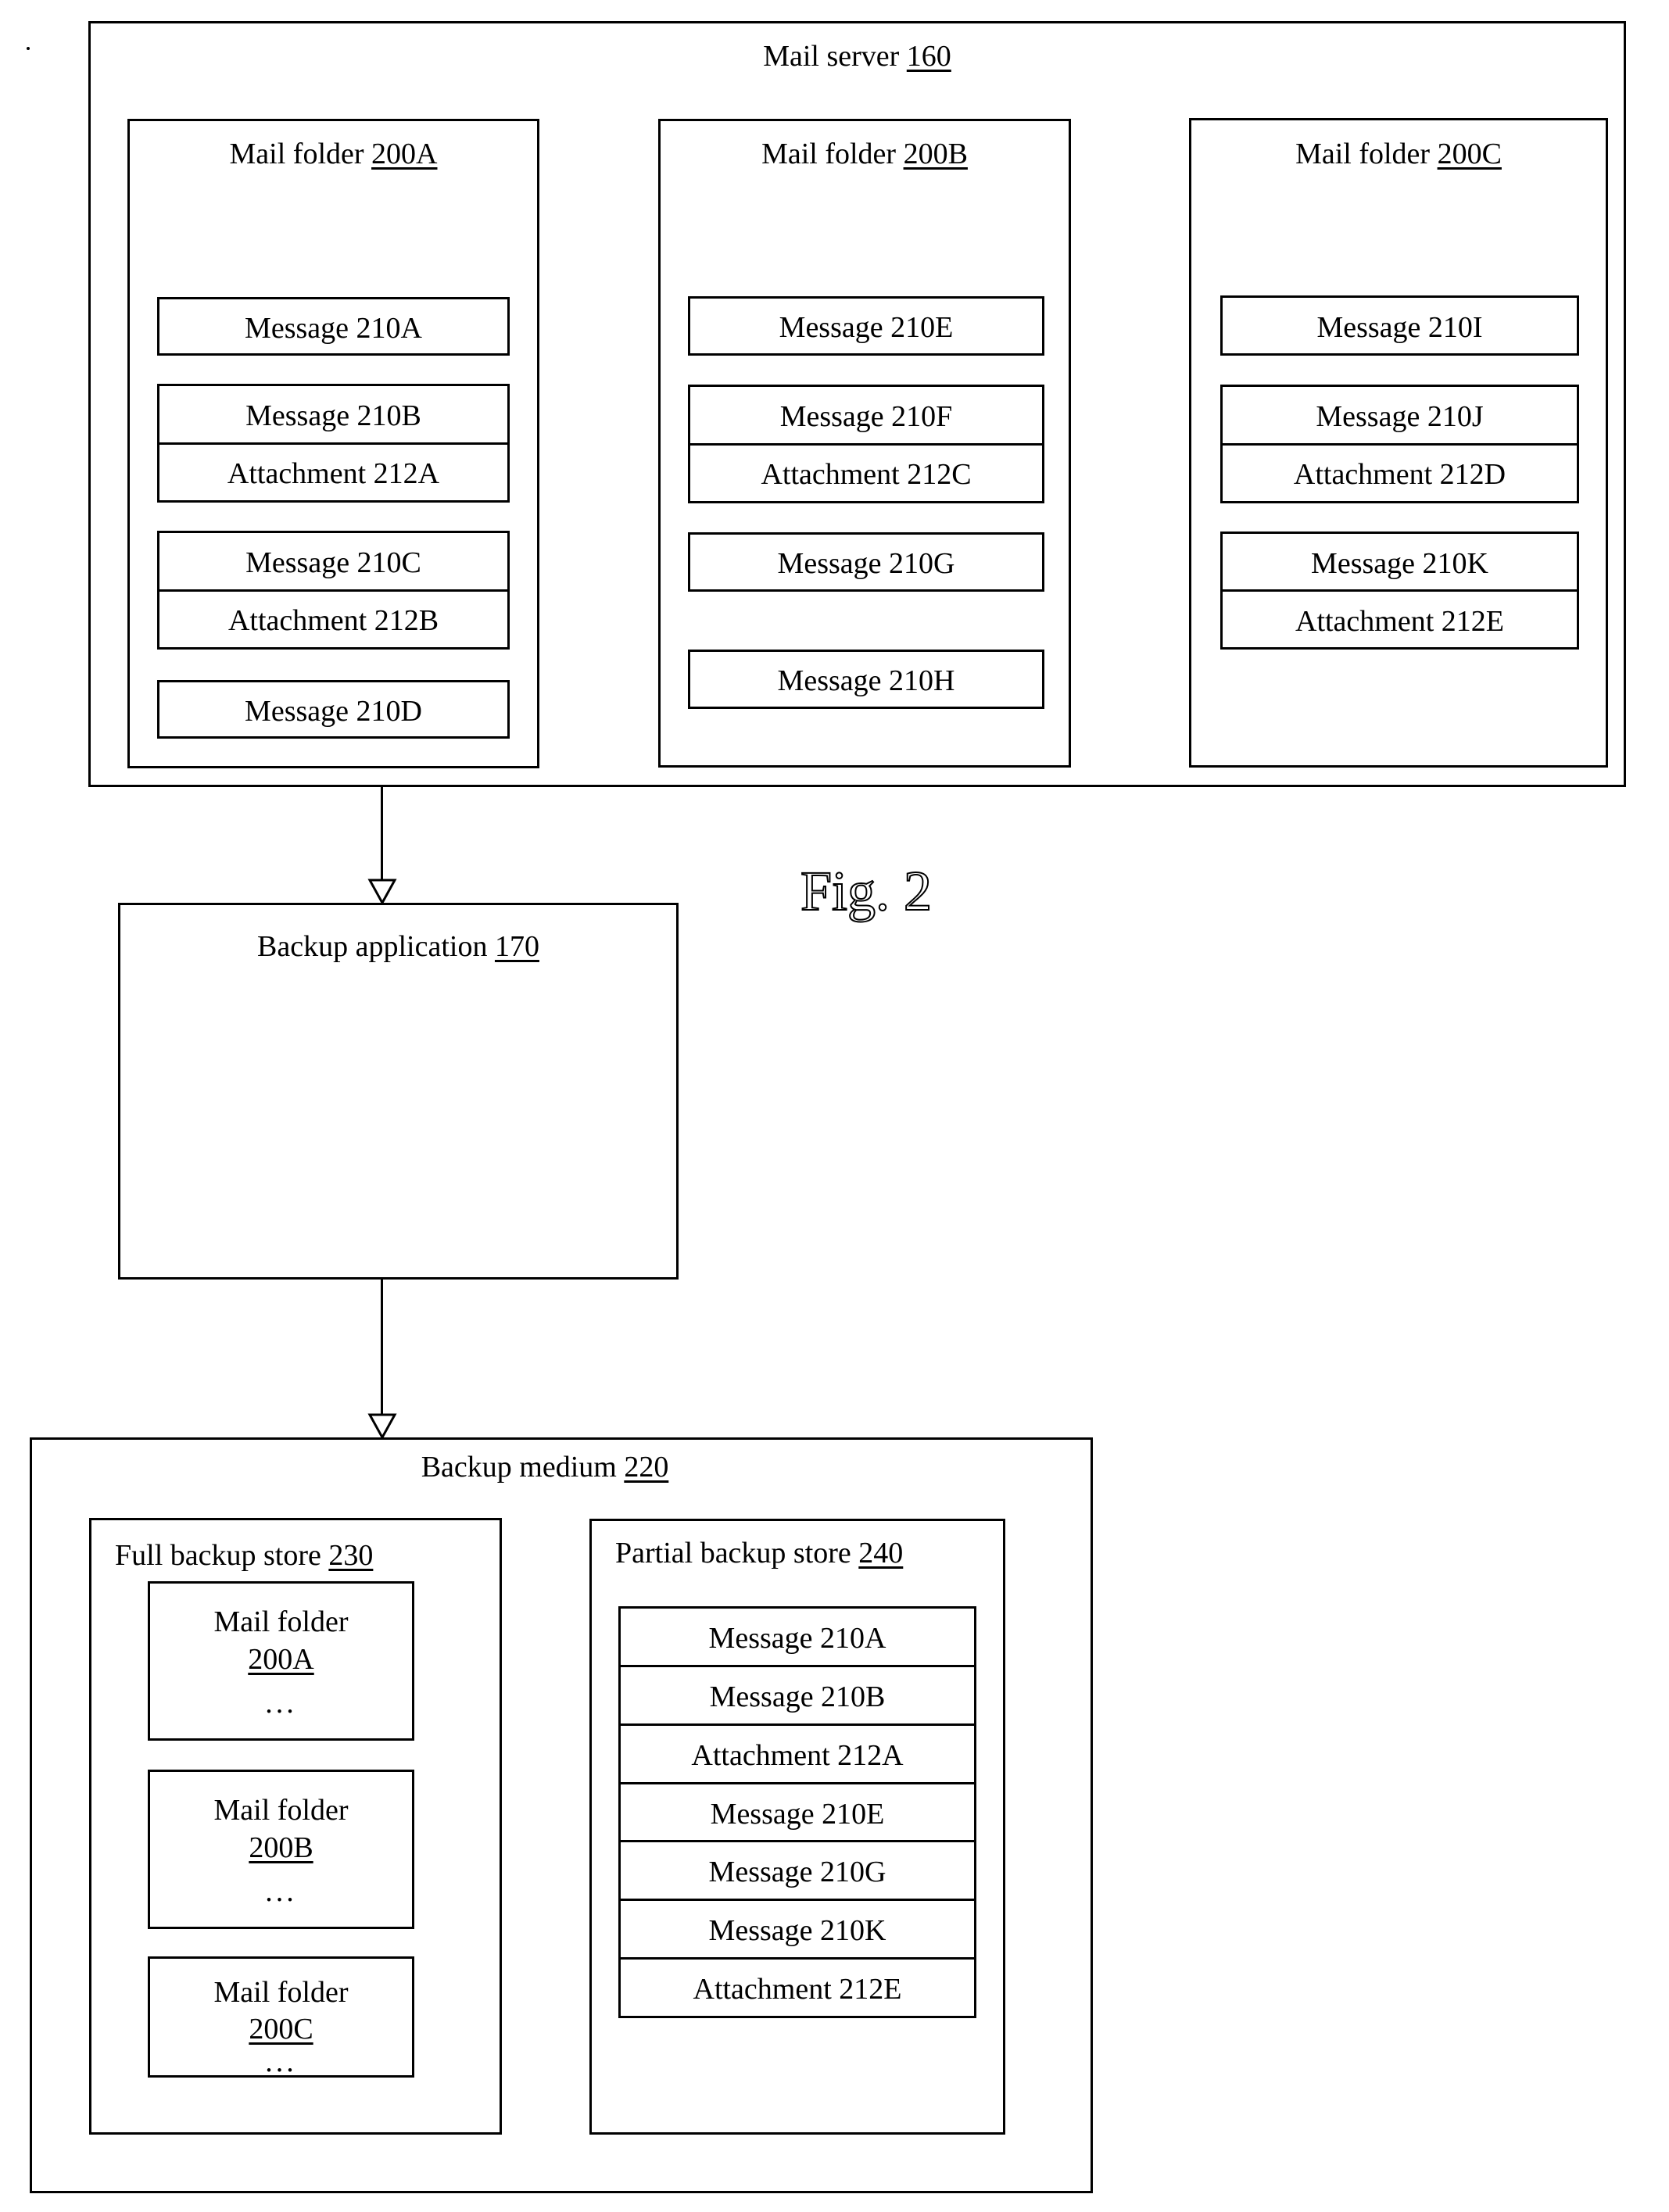  What do you see at coordinates (857, 56) in the screenshot?
I see `mail-server-title: Mail server 160` at bounding box center [857, 56].